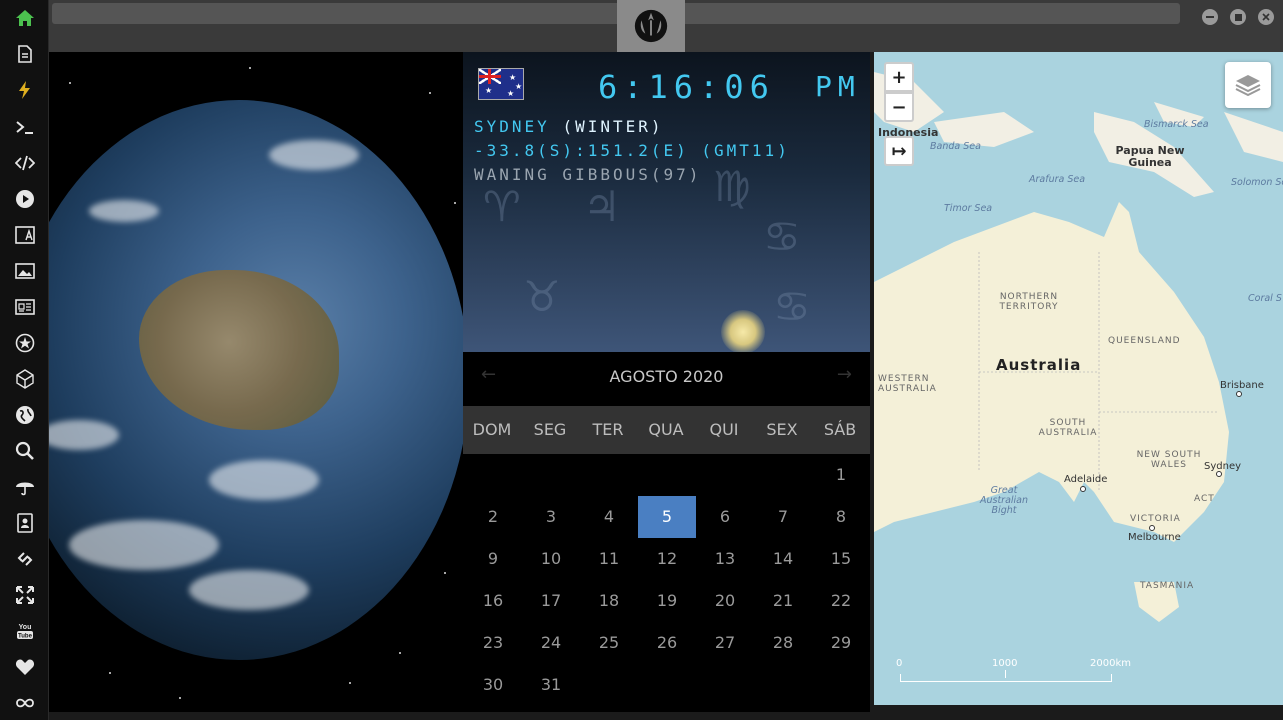 This screenshot has height=720, width=1283. What do you see at coordinates (1238, 17) in the screenshot?
I see `maximize-button` at bounding box center [1238, 17].